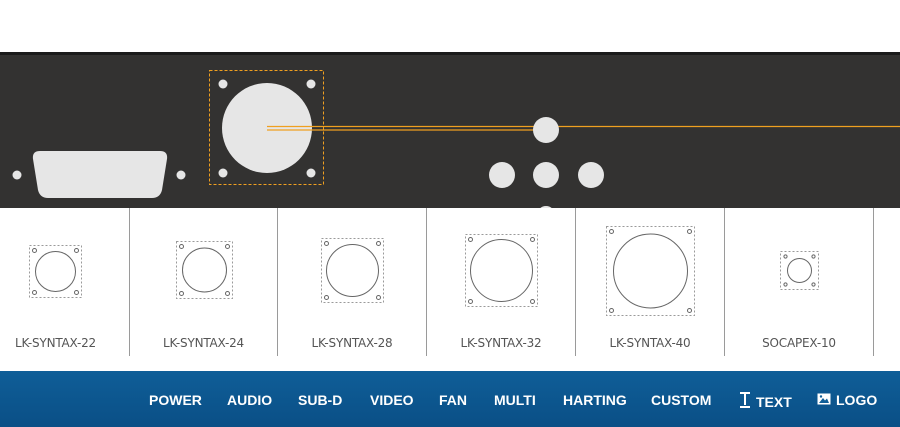  I want to click on connector-option-lk-syntax-28: LK-SYNTAX-28, so click(352, 282).